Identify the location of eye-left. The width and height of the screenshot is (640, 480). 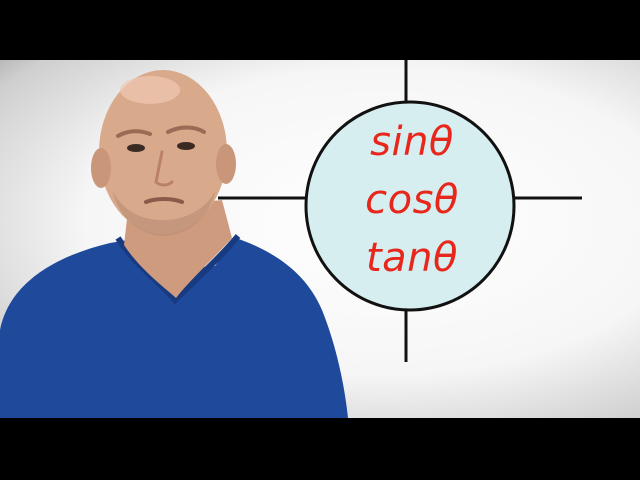
(136, 148).